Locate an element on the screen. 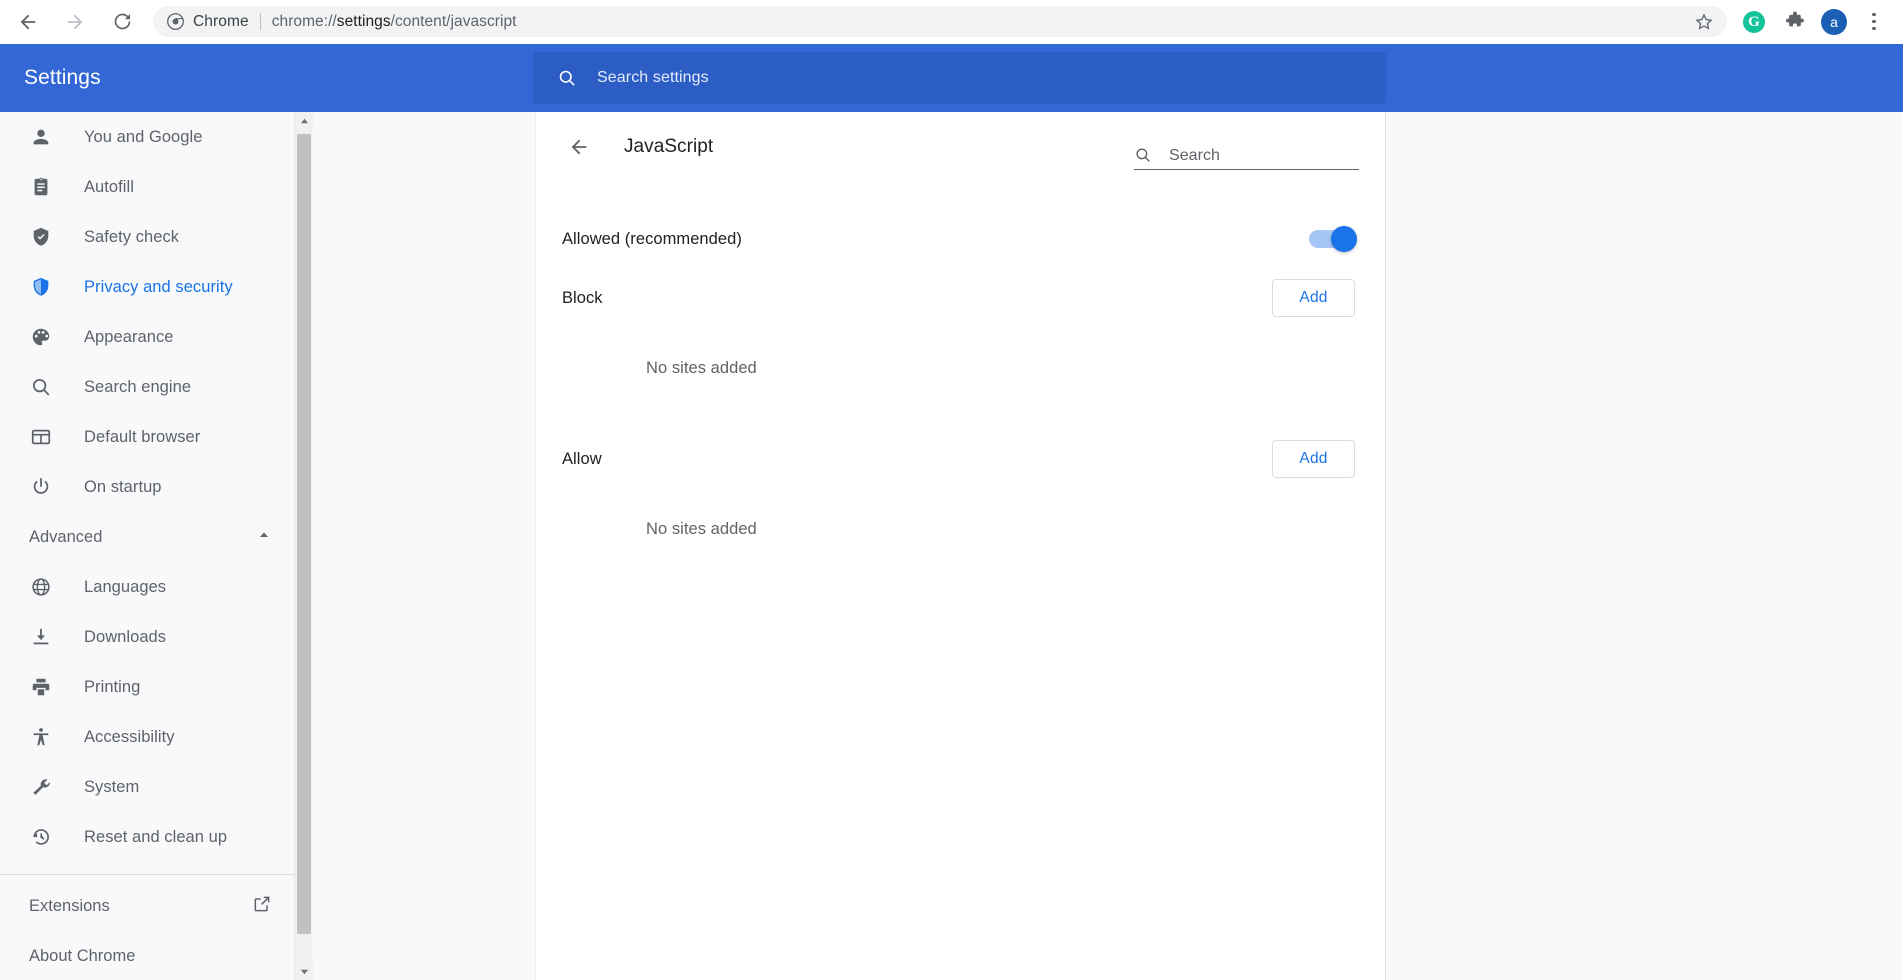 The height and width of the screenshot is (980, 1903). clipboard-icon is located at coordinates (41, 187).